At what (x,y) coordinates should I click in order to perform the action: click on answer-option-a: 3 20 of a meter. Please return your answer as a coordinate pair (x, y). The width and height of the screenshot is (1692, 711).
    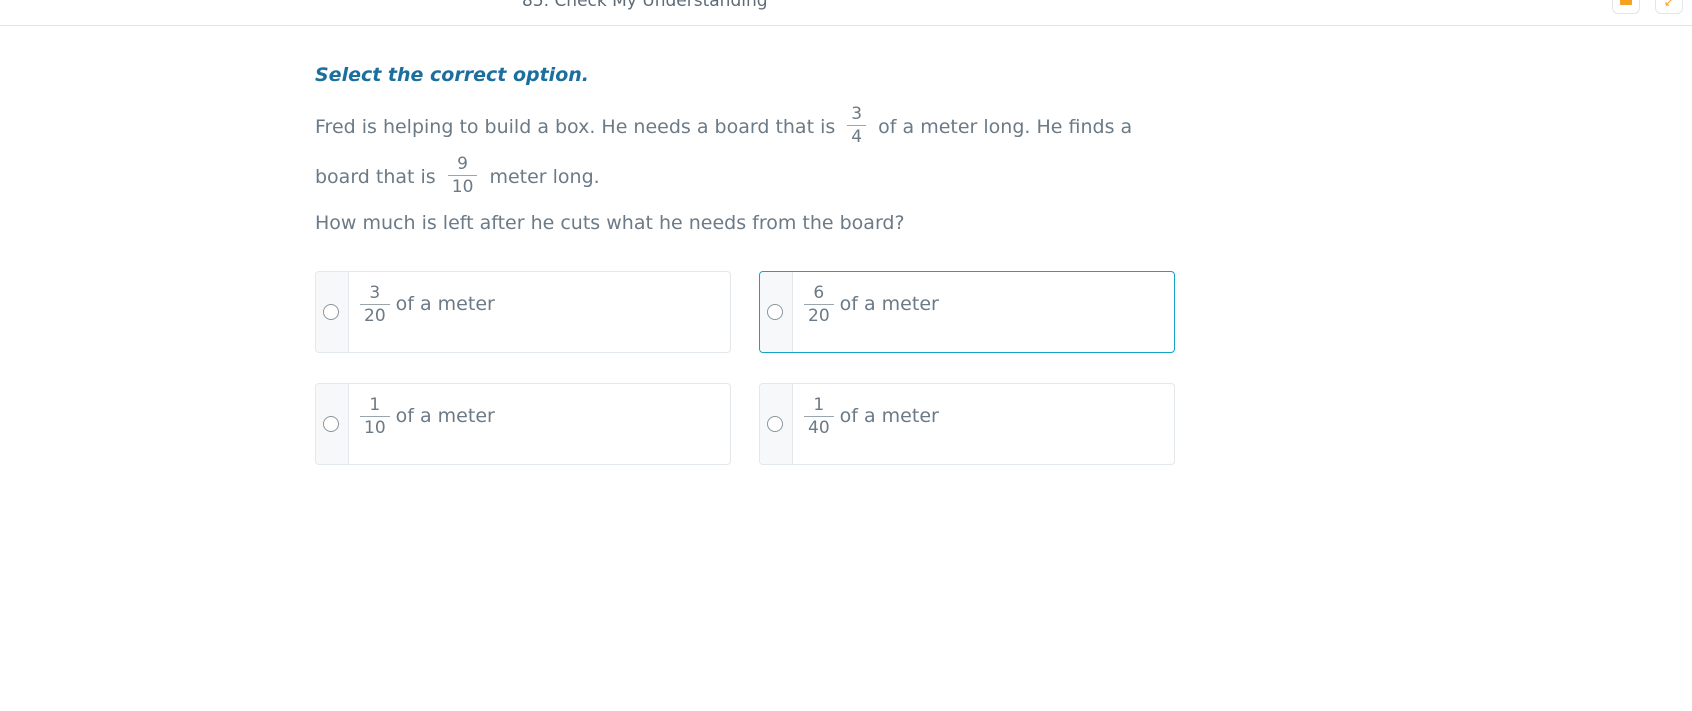
    Looking at the image, I should click on (523, 312).